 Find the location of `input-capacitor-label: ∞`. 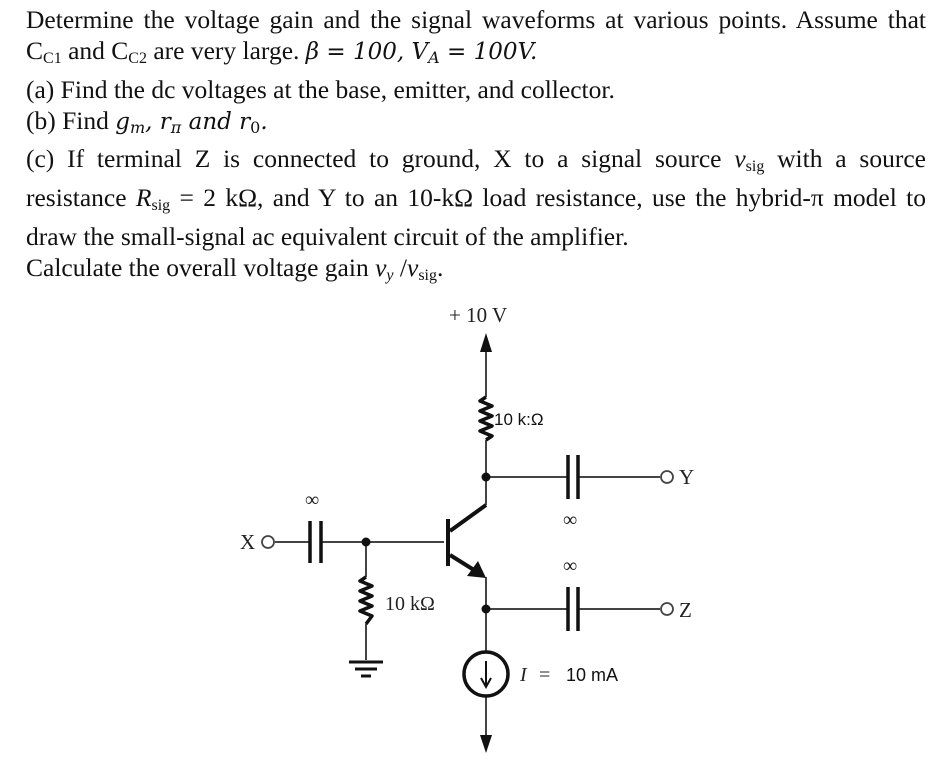

input-capacitor-label: ∞ is located at coordinates (312, 500).